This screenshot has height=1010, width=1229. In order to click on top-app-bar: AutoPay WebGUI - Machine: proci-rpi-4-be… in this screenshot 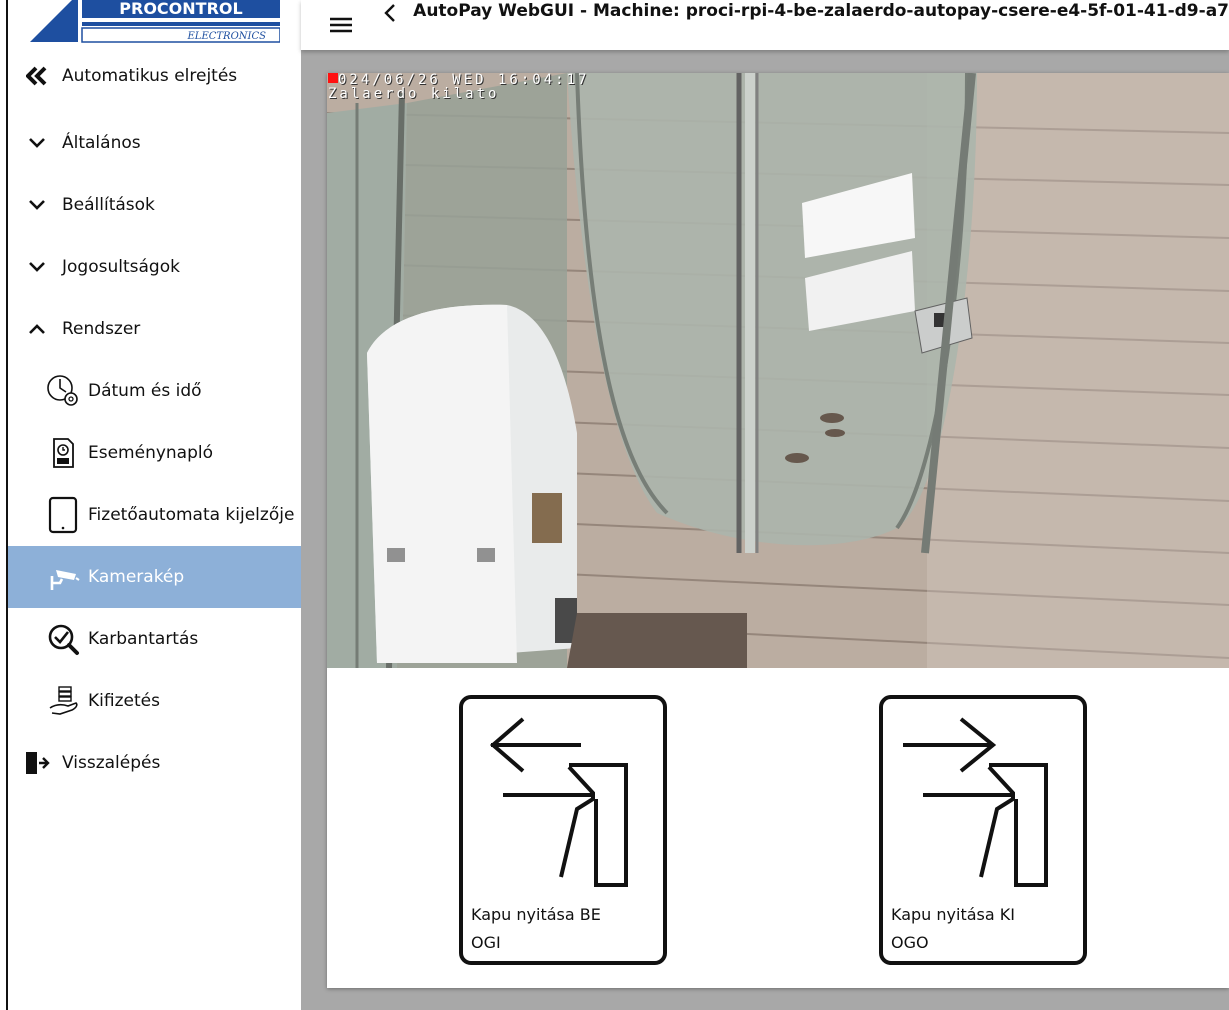, I will do `click(765, 25)`.